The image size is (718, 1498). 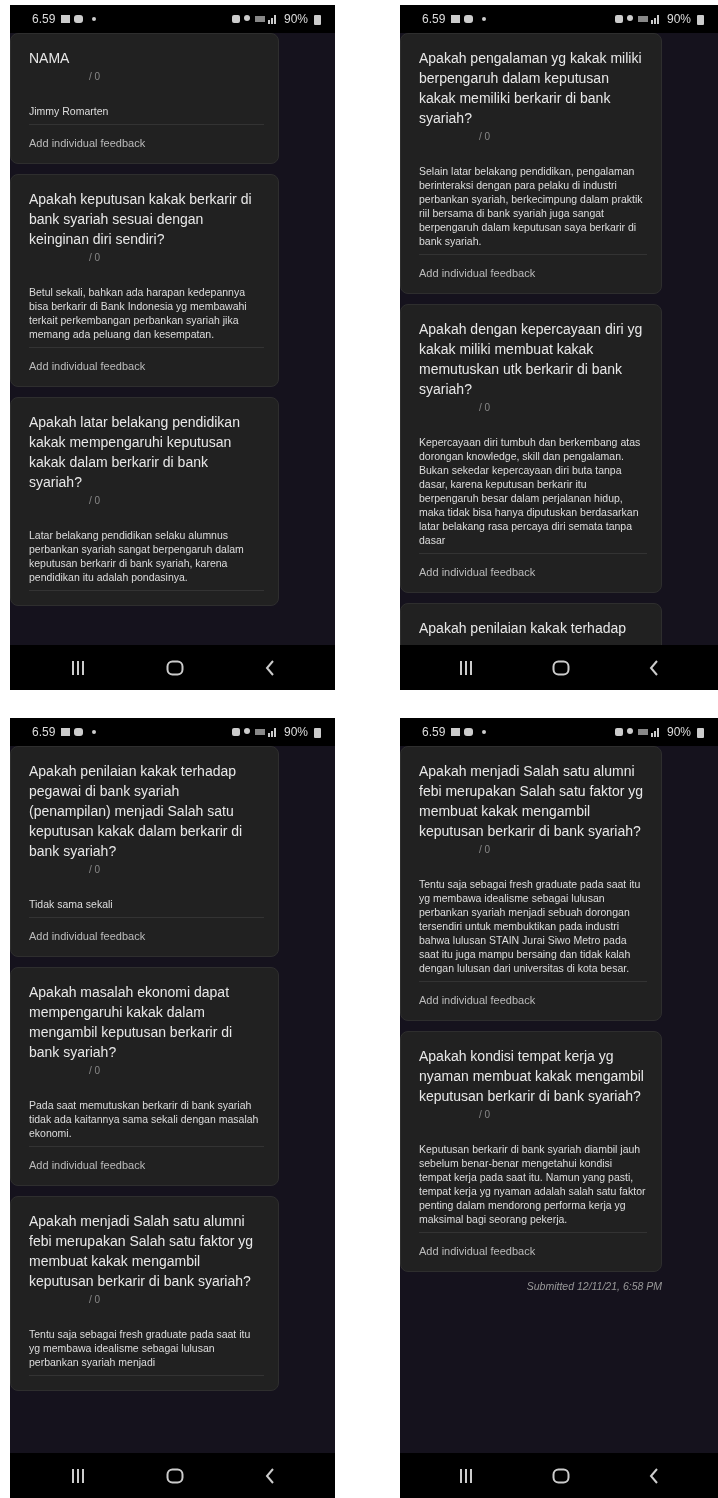 I want to click on answer-text: Tentu saja sebagai fresh graduate pada saat itu yg membawa idealisme sebagai lulusan perbankan syariah menjadi, so click(x=146, y=1351).